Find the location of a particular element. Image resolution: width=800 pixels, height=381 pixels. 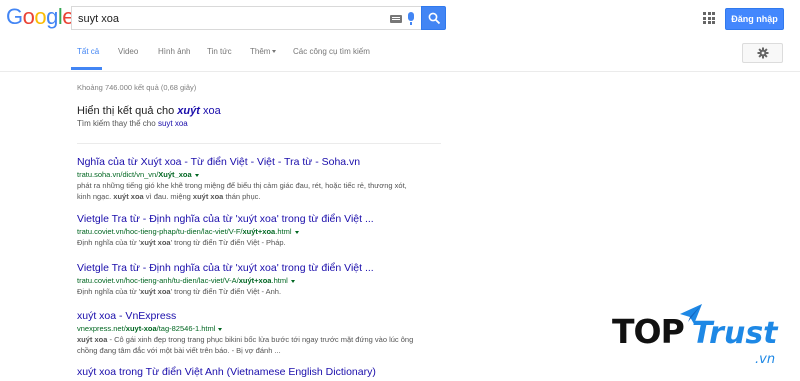

result-stats: Khoảng 746.000 kết quả (0,68 giây) is located at coordinates (137, 87).